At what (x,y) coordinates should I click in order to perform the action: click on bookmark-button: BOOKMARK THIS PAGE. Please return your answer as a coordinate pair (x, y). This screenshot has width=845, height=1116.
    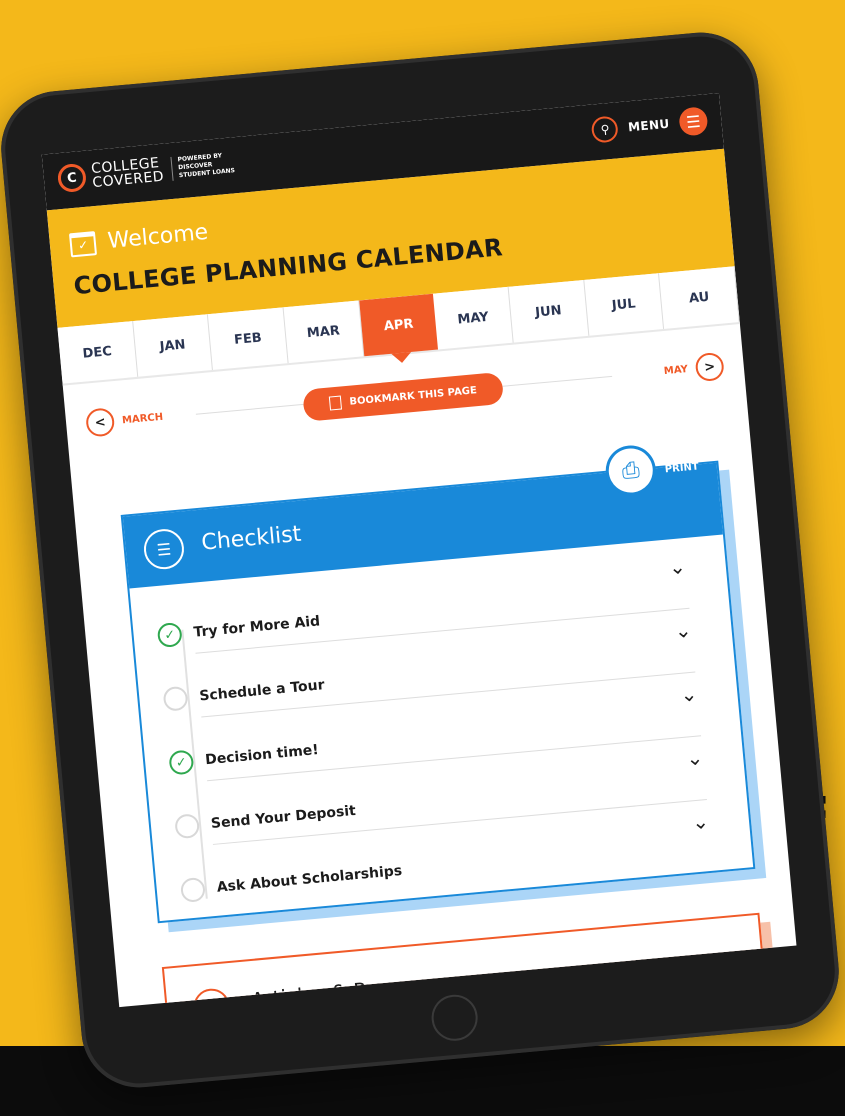
    Looking at the image, I should click on (403, 396).